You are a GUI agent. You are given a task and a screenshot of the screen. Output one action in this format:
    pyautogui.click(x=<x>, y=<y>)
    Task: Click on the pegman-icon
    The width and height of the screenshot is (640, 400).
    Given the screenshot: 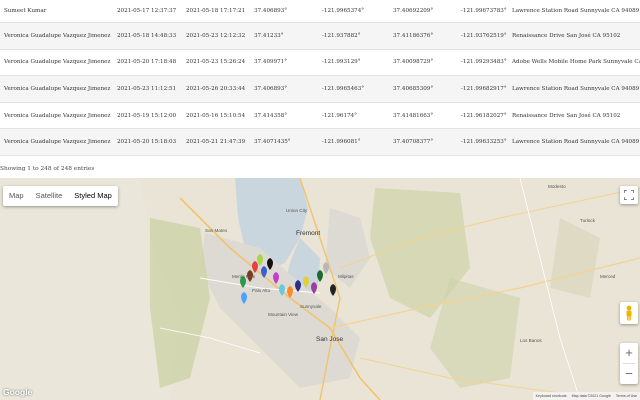 What is the action you would take?
    pyautogui.click(x=629, y=313)
    